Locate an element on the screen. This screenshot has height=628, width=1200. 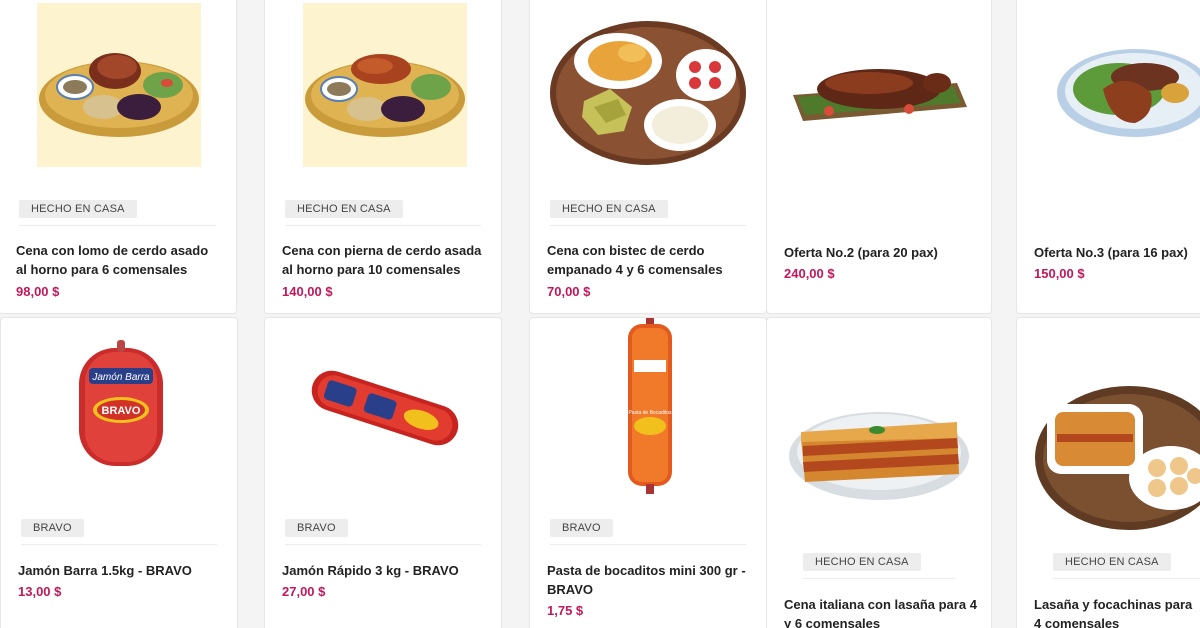
product-image: Jamón Barra BRAVO is located at coordinates (121, 405).